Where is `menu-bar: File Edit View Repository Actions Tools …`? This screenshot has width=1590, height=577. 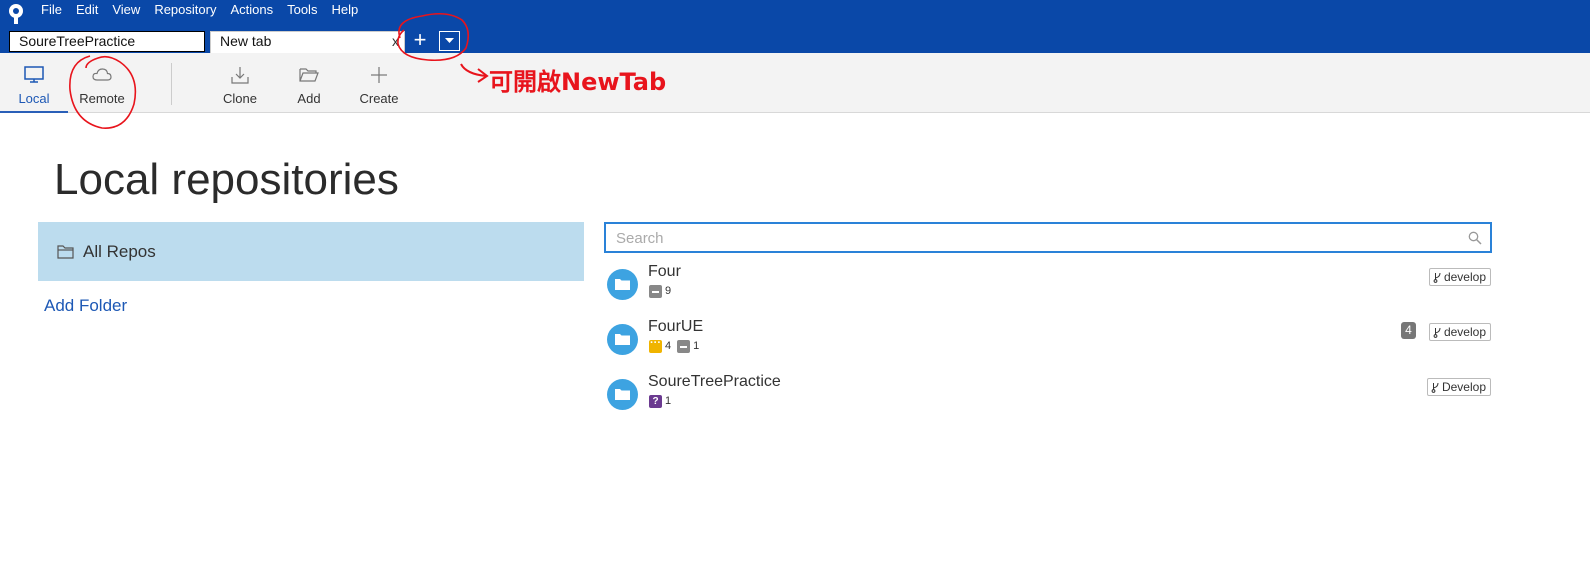 menu-bar: File Edit View Repository Actions Tools … is located at coordinates (199, 10).